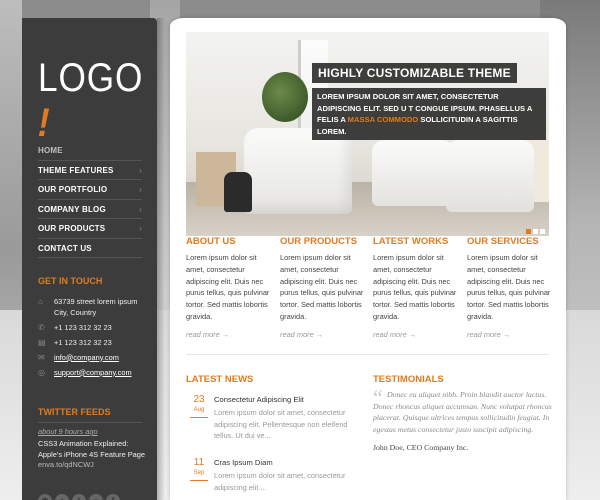  Describe the element at coordinates (408, 379) in the screenshot. I see `testimonials-heading: TESTIMONIALS` at that location.